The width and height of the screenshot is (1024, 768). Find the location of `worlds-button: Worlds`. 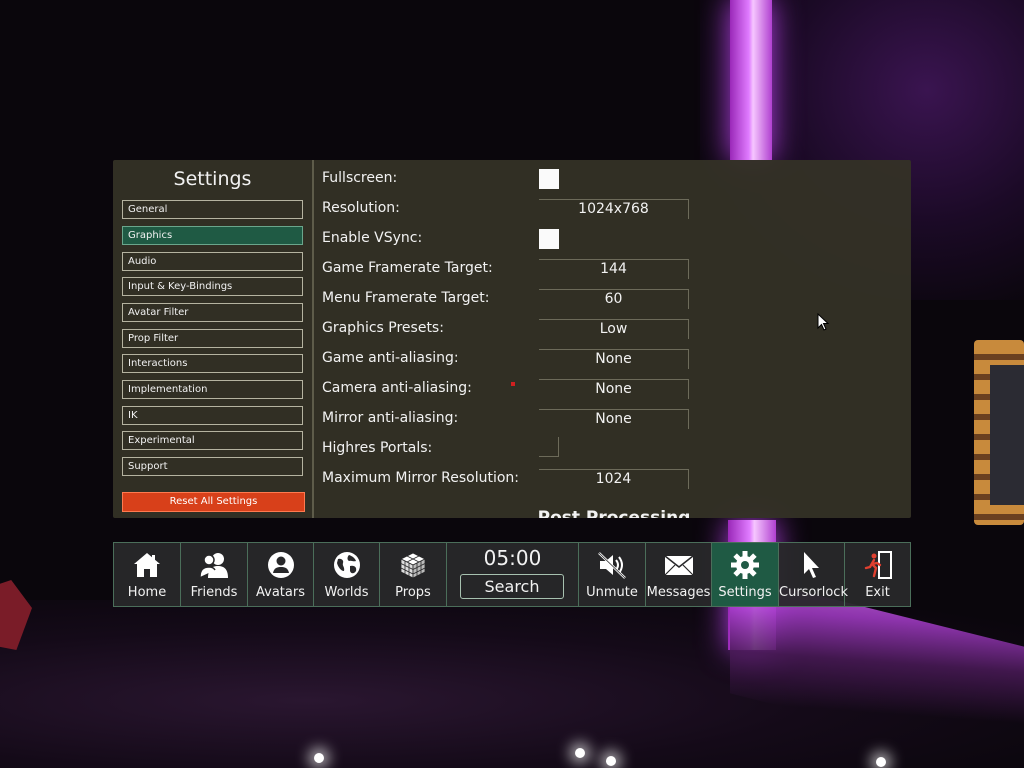

worlds-button: Worlds is located at coordinates (347, 574).